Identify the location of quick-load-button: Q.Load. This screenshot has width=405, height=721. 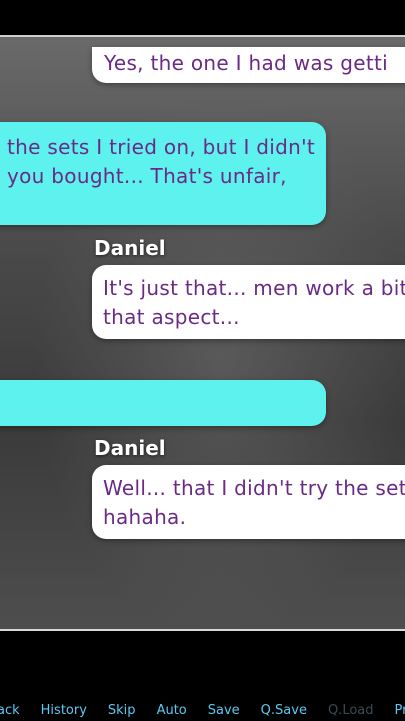
(350, 710).